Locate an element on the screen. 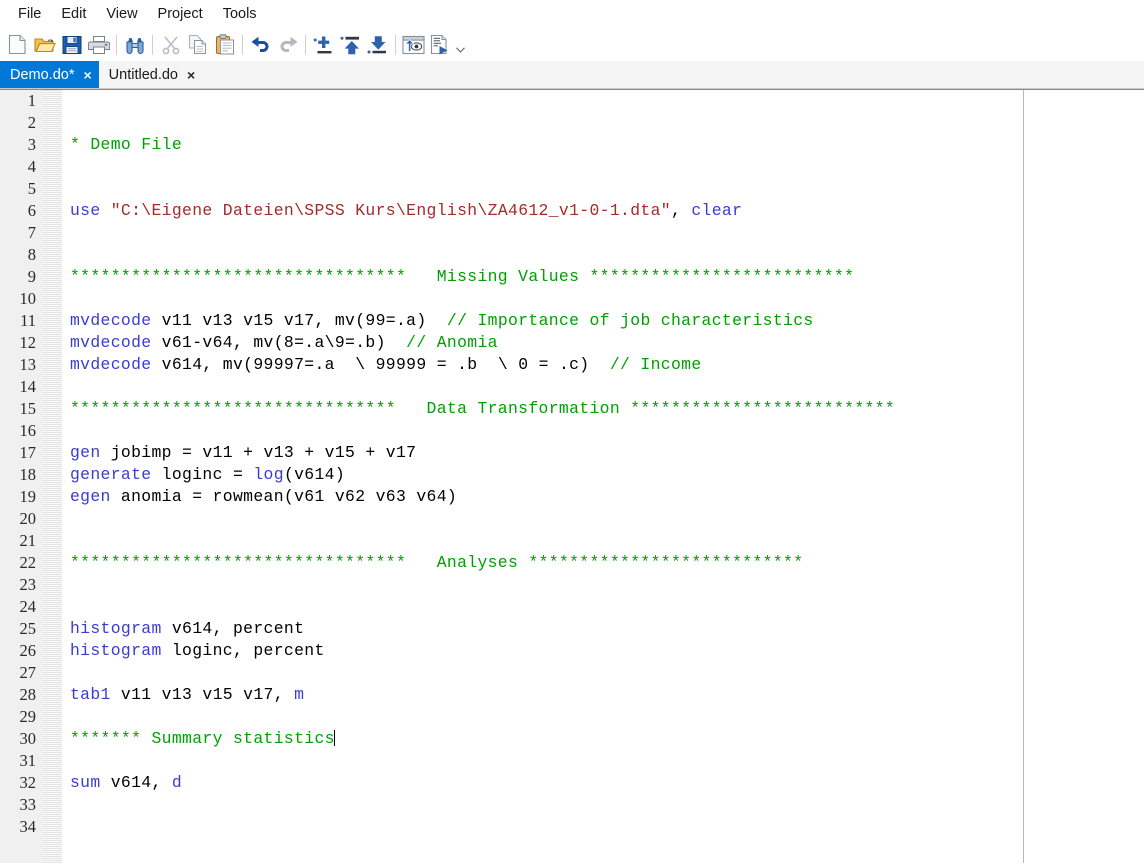 Image resolution: width=1144 pixels, height=863 pixels. code-line-text: tab1 v11 v13 v15 v17, m is located at coordinates (183, 695).